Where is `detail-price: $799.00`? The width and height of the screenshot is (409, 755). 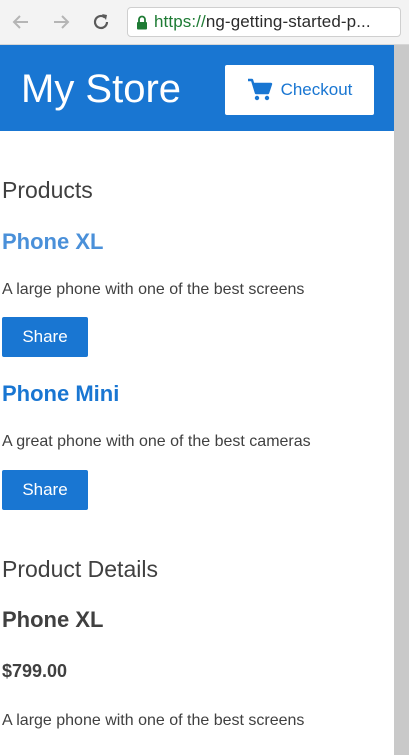 detail-price: $799.00 is located at coordinates (35, 671).